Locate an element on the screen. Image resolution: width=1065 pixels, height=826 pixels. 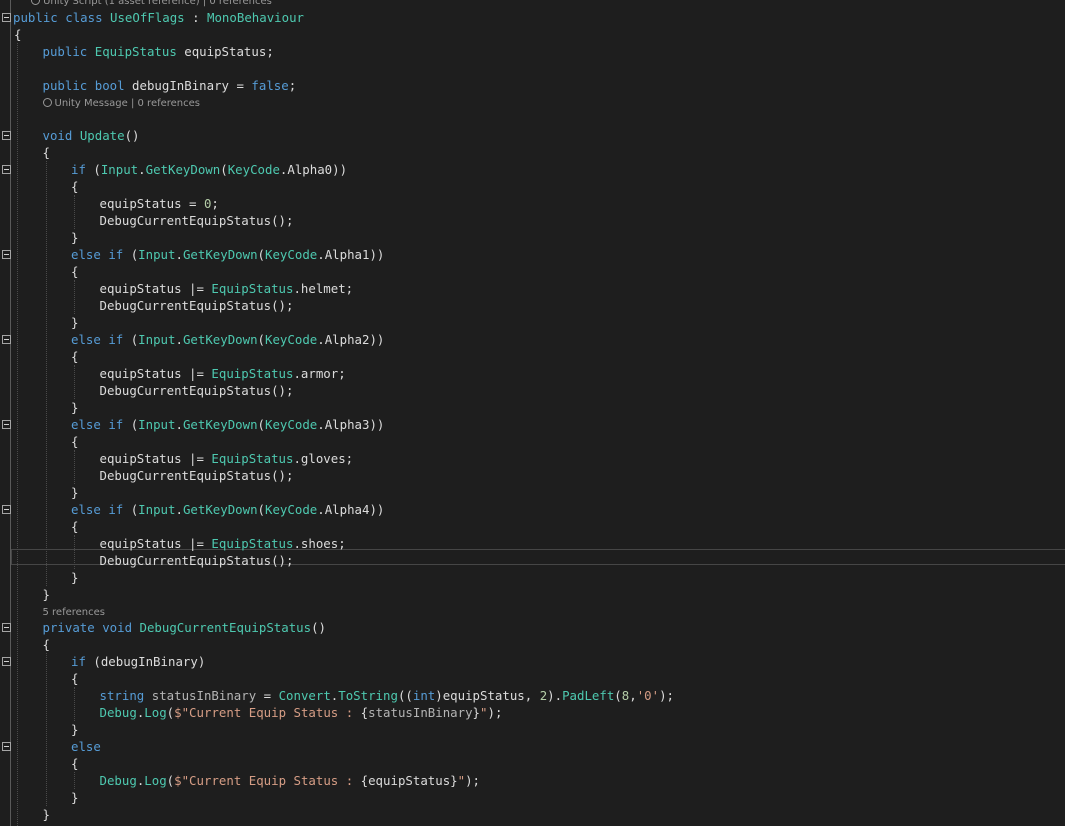
code-token: public is located at coordinates (35, 17).